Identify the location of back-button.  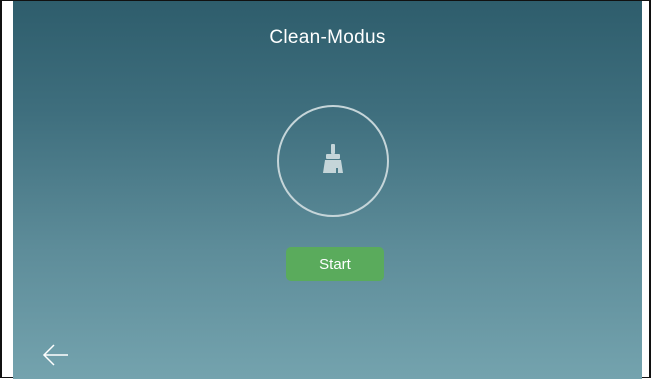
(56, 355).